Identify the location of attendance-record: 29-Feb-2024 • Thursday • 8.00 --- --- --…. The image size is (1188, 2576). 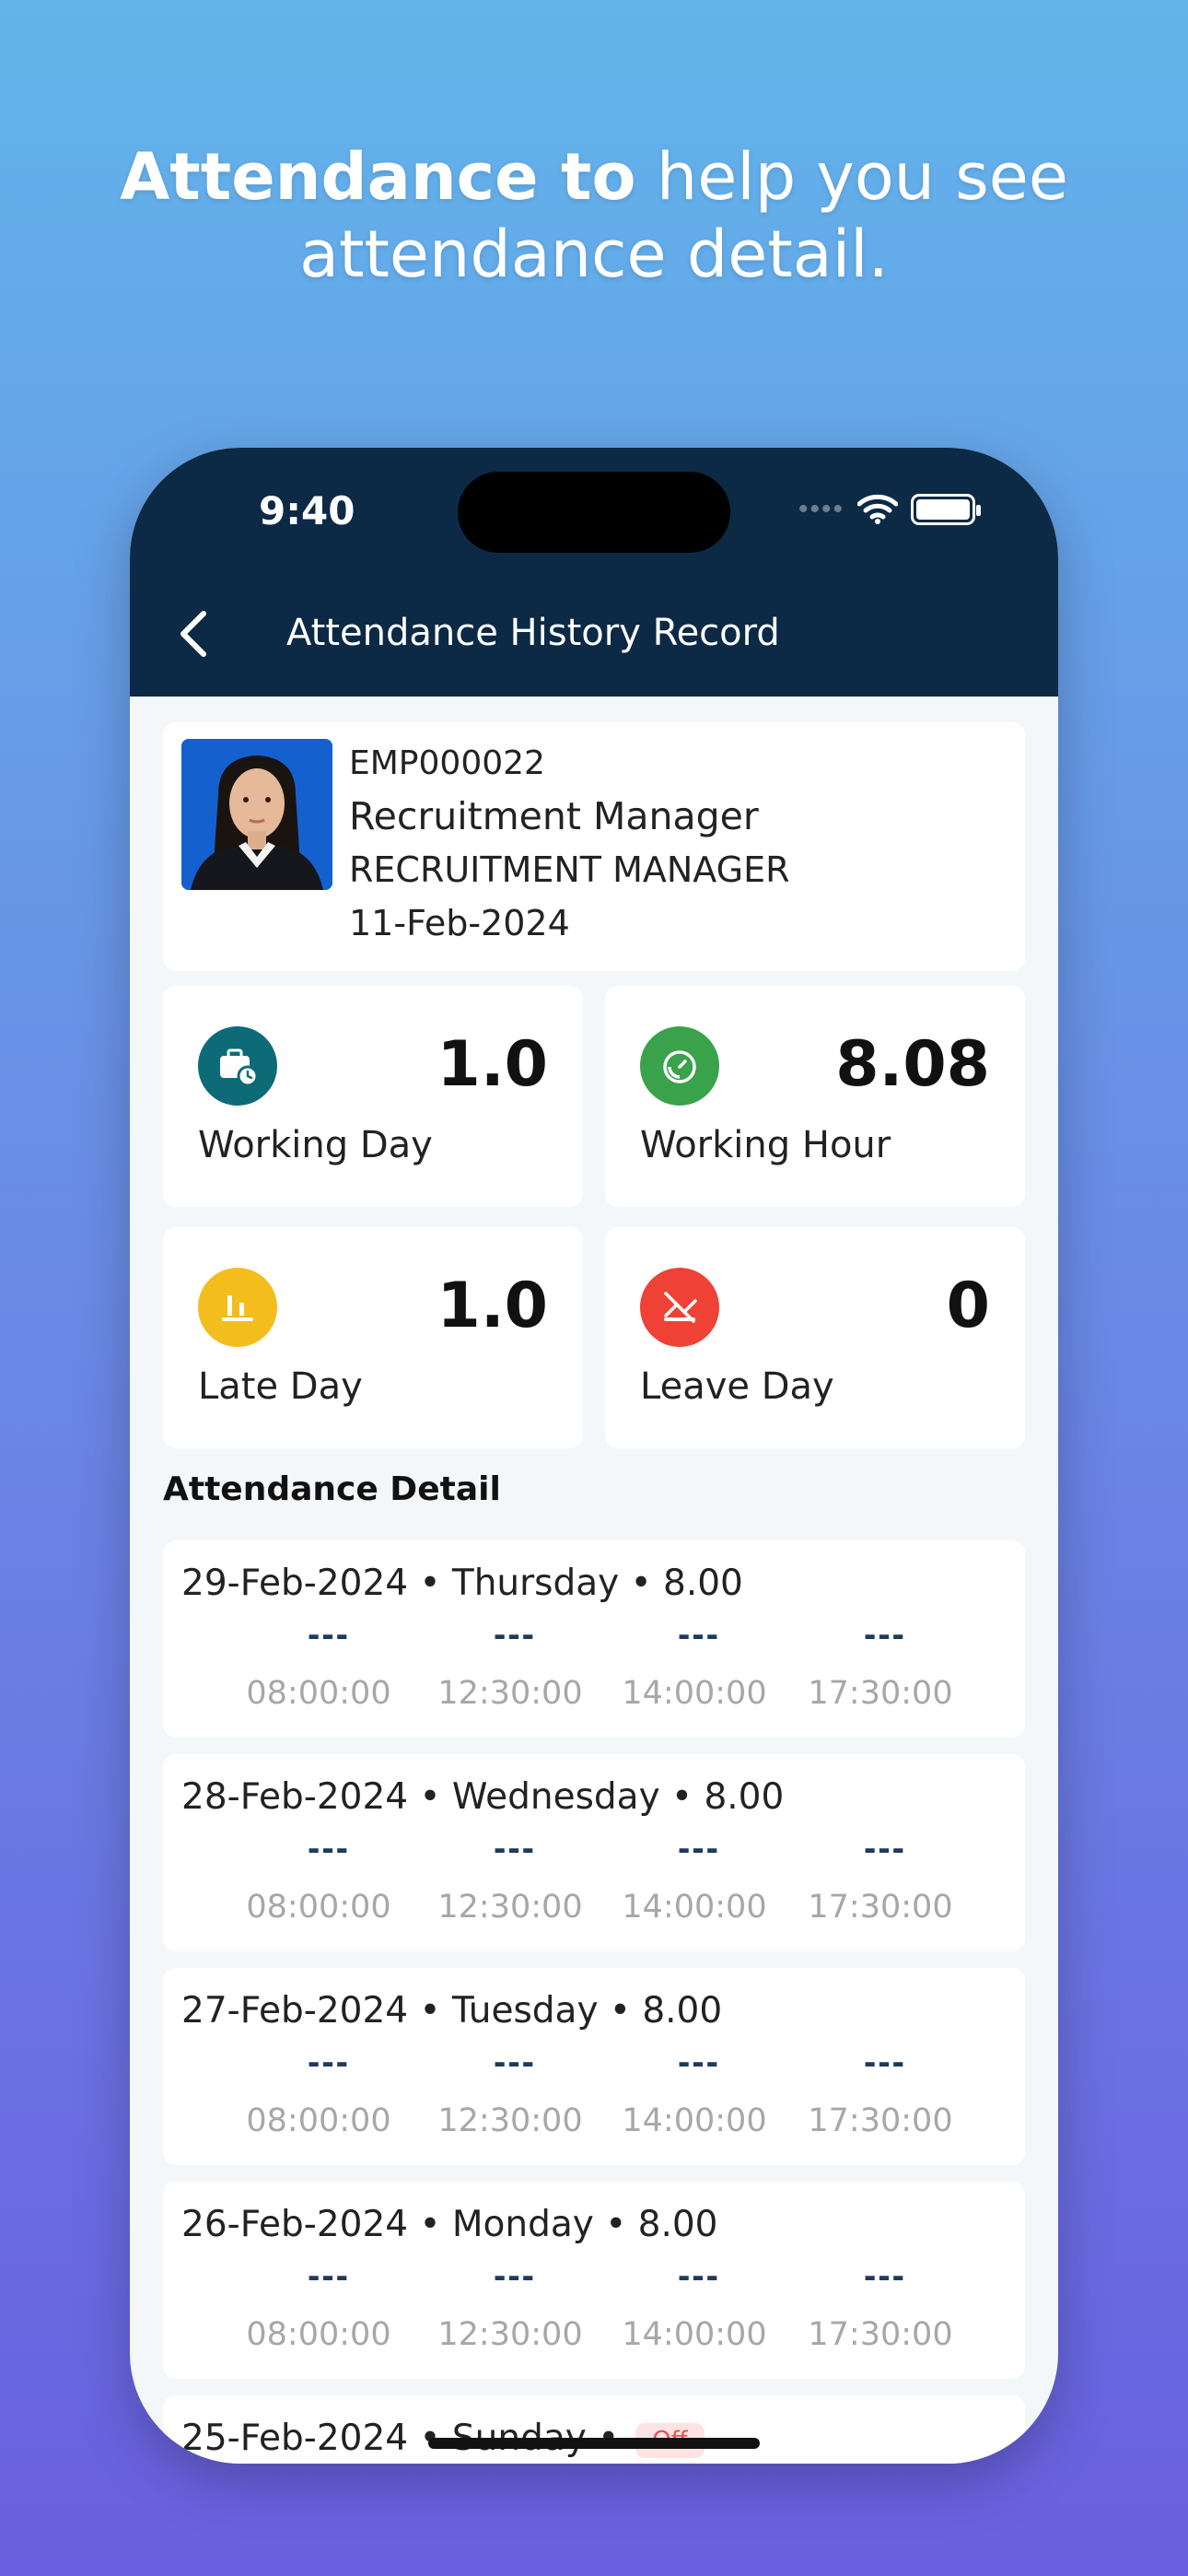
(594, 1639).